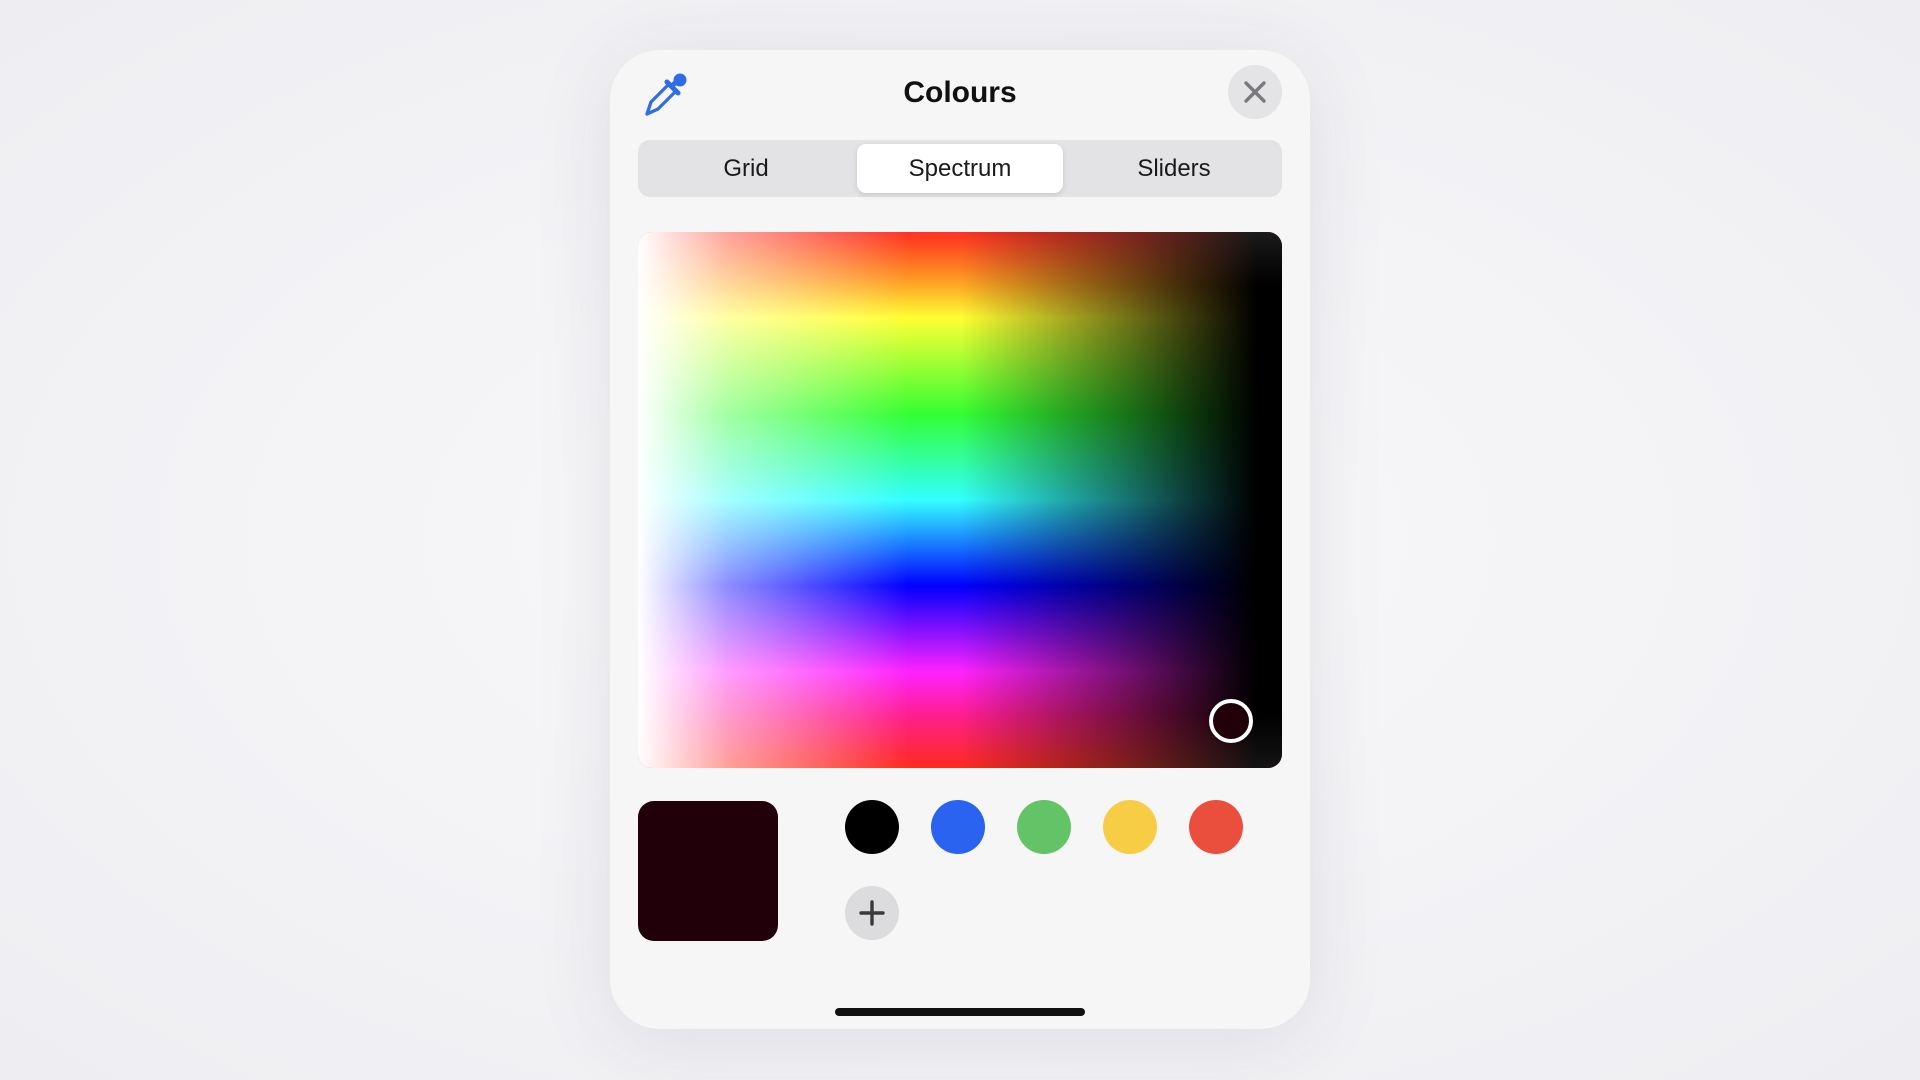 This screenshot has height=1080, width=1920. What do you see at coordinates (960, 1012) in the screenshot?
I see `home-indicator` at bounding box center [960, 1012].